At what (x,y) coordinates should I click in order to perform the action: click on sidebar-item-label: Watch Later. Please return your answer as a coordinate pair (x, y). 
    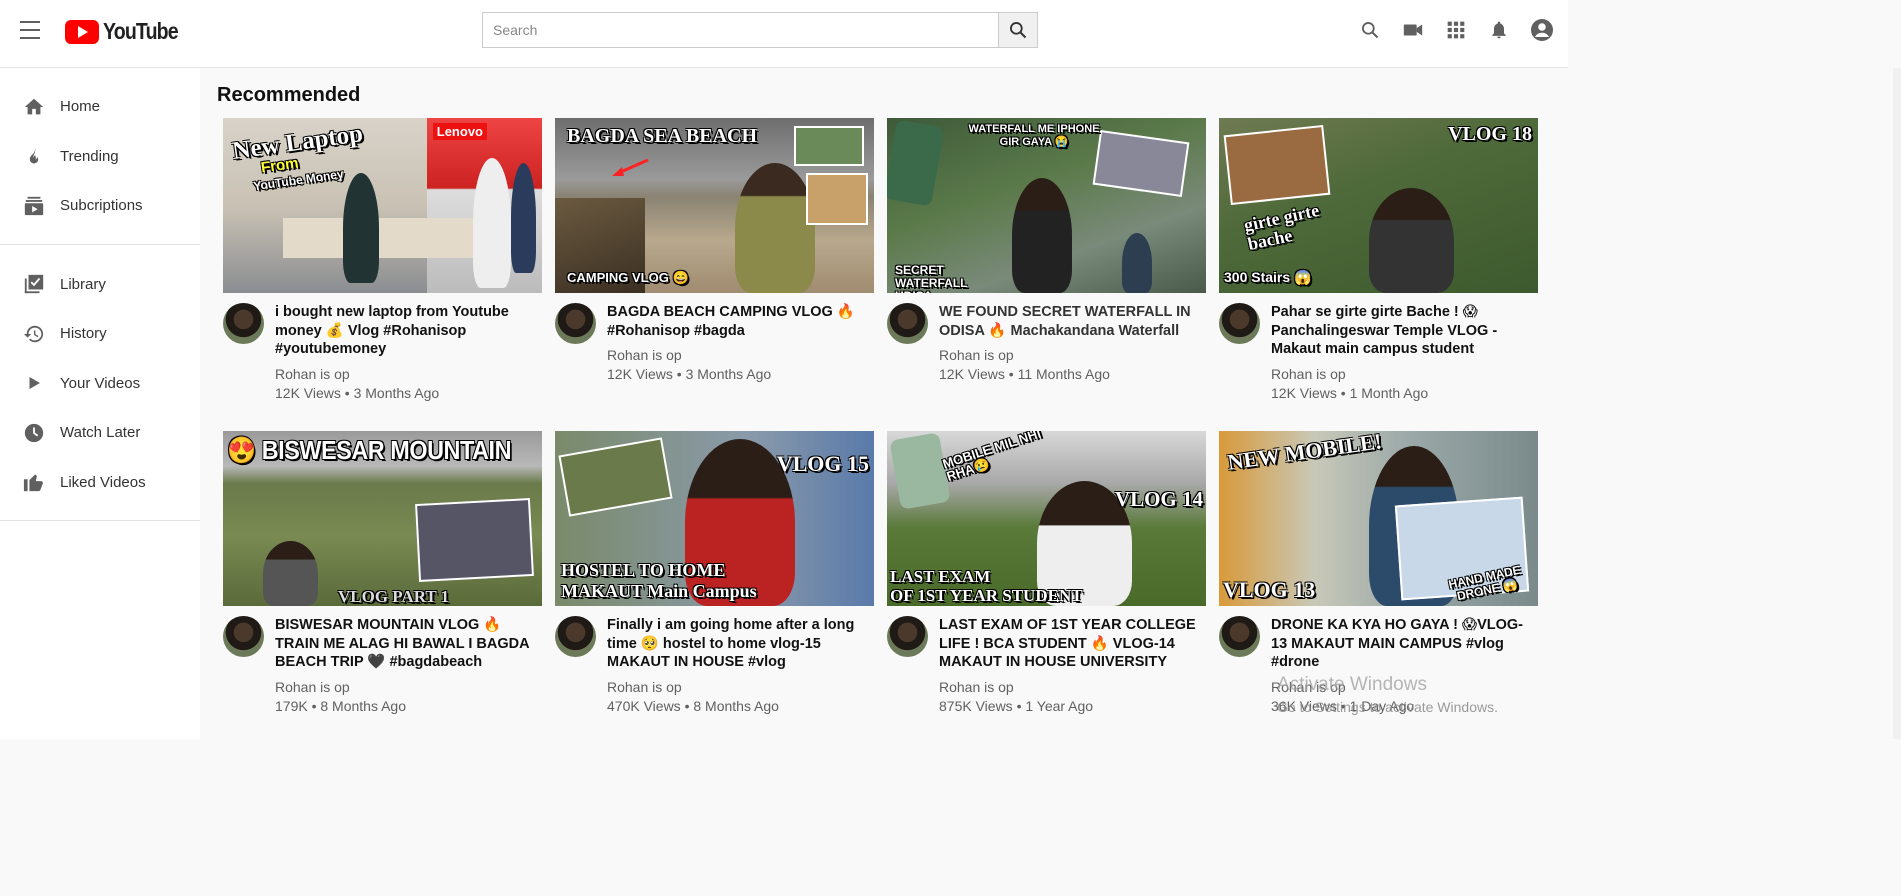
    Looking at the image, I should click on (100, 433).